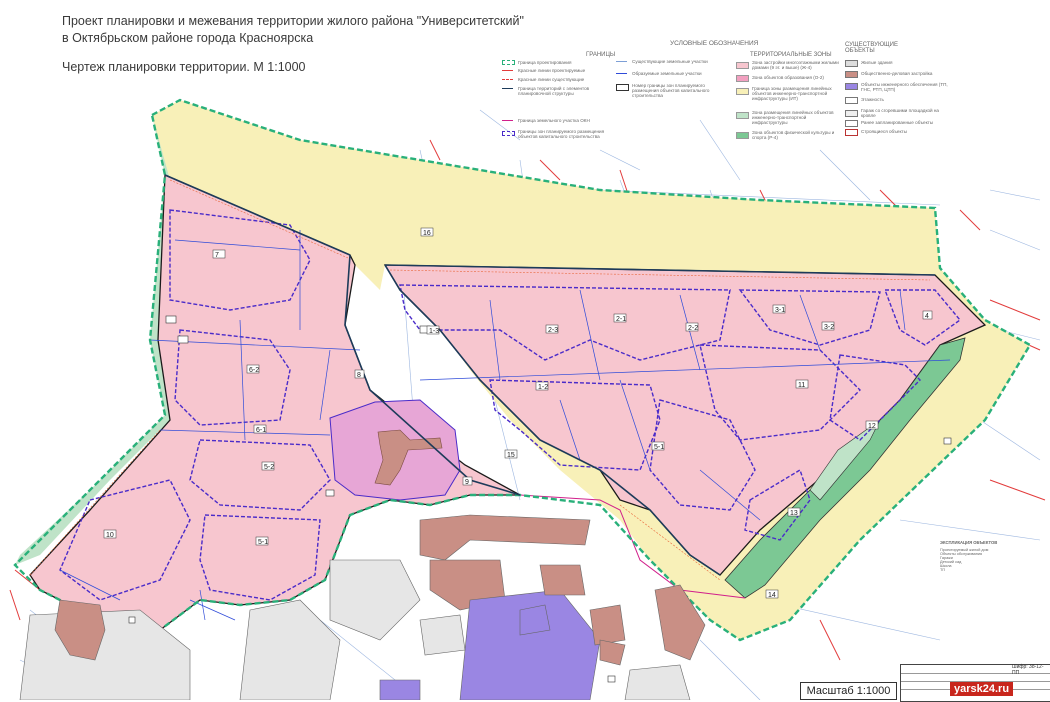 This screenshot has height=702, width=1050. What do you see at coordinates (851, 123) in the screenshot?
I see `swatch-planned-objects` at bounding box center [851, 123].